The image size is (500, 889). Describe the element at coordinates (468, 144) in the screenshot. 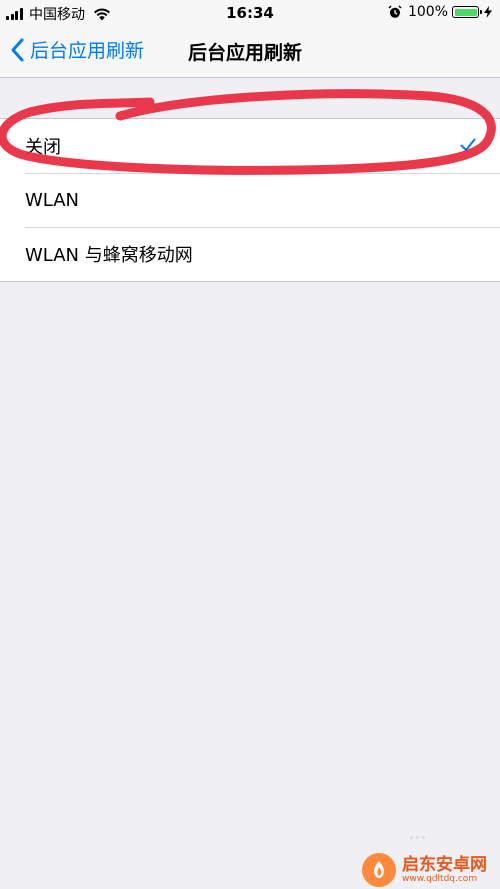

I see `checkmark-icon` at that location.